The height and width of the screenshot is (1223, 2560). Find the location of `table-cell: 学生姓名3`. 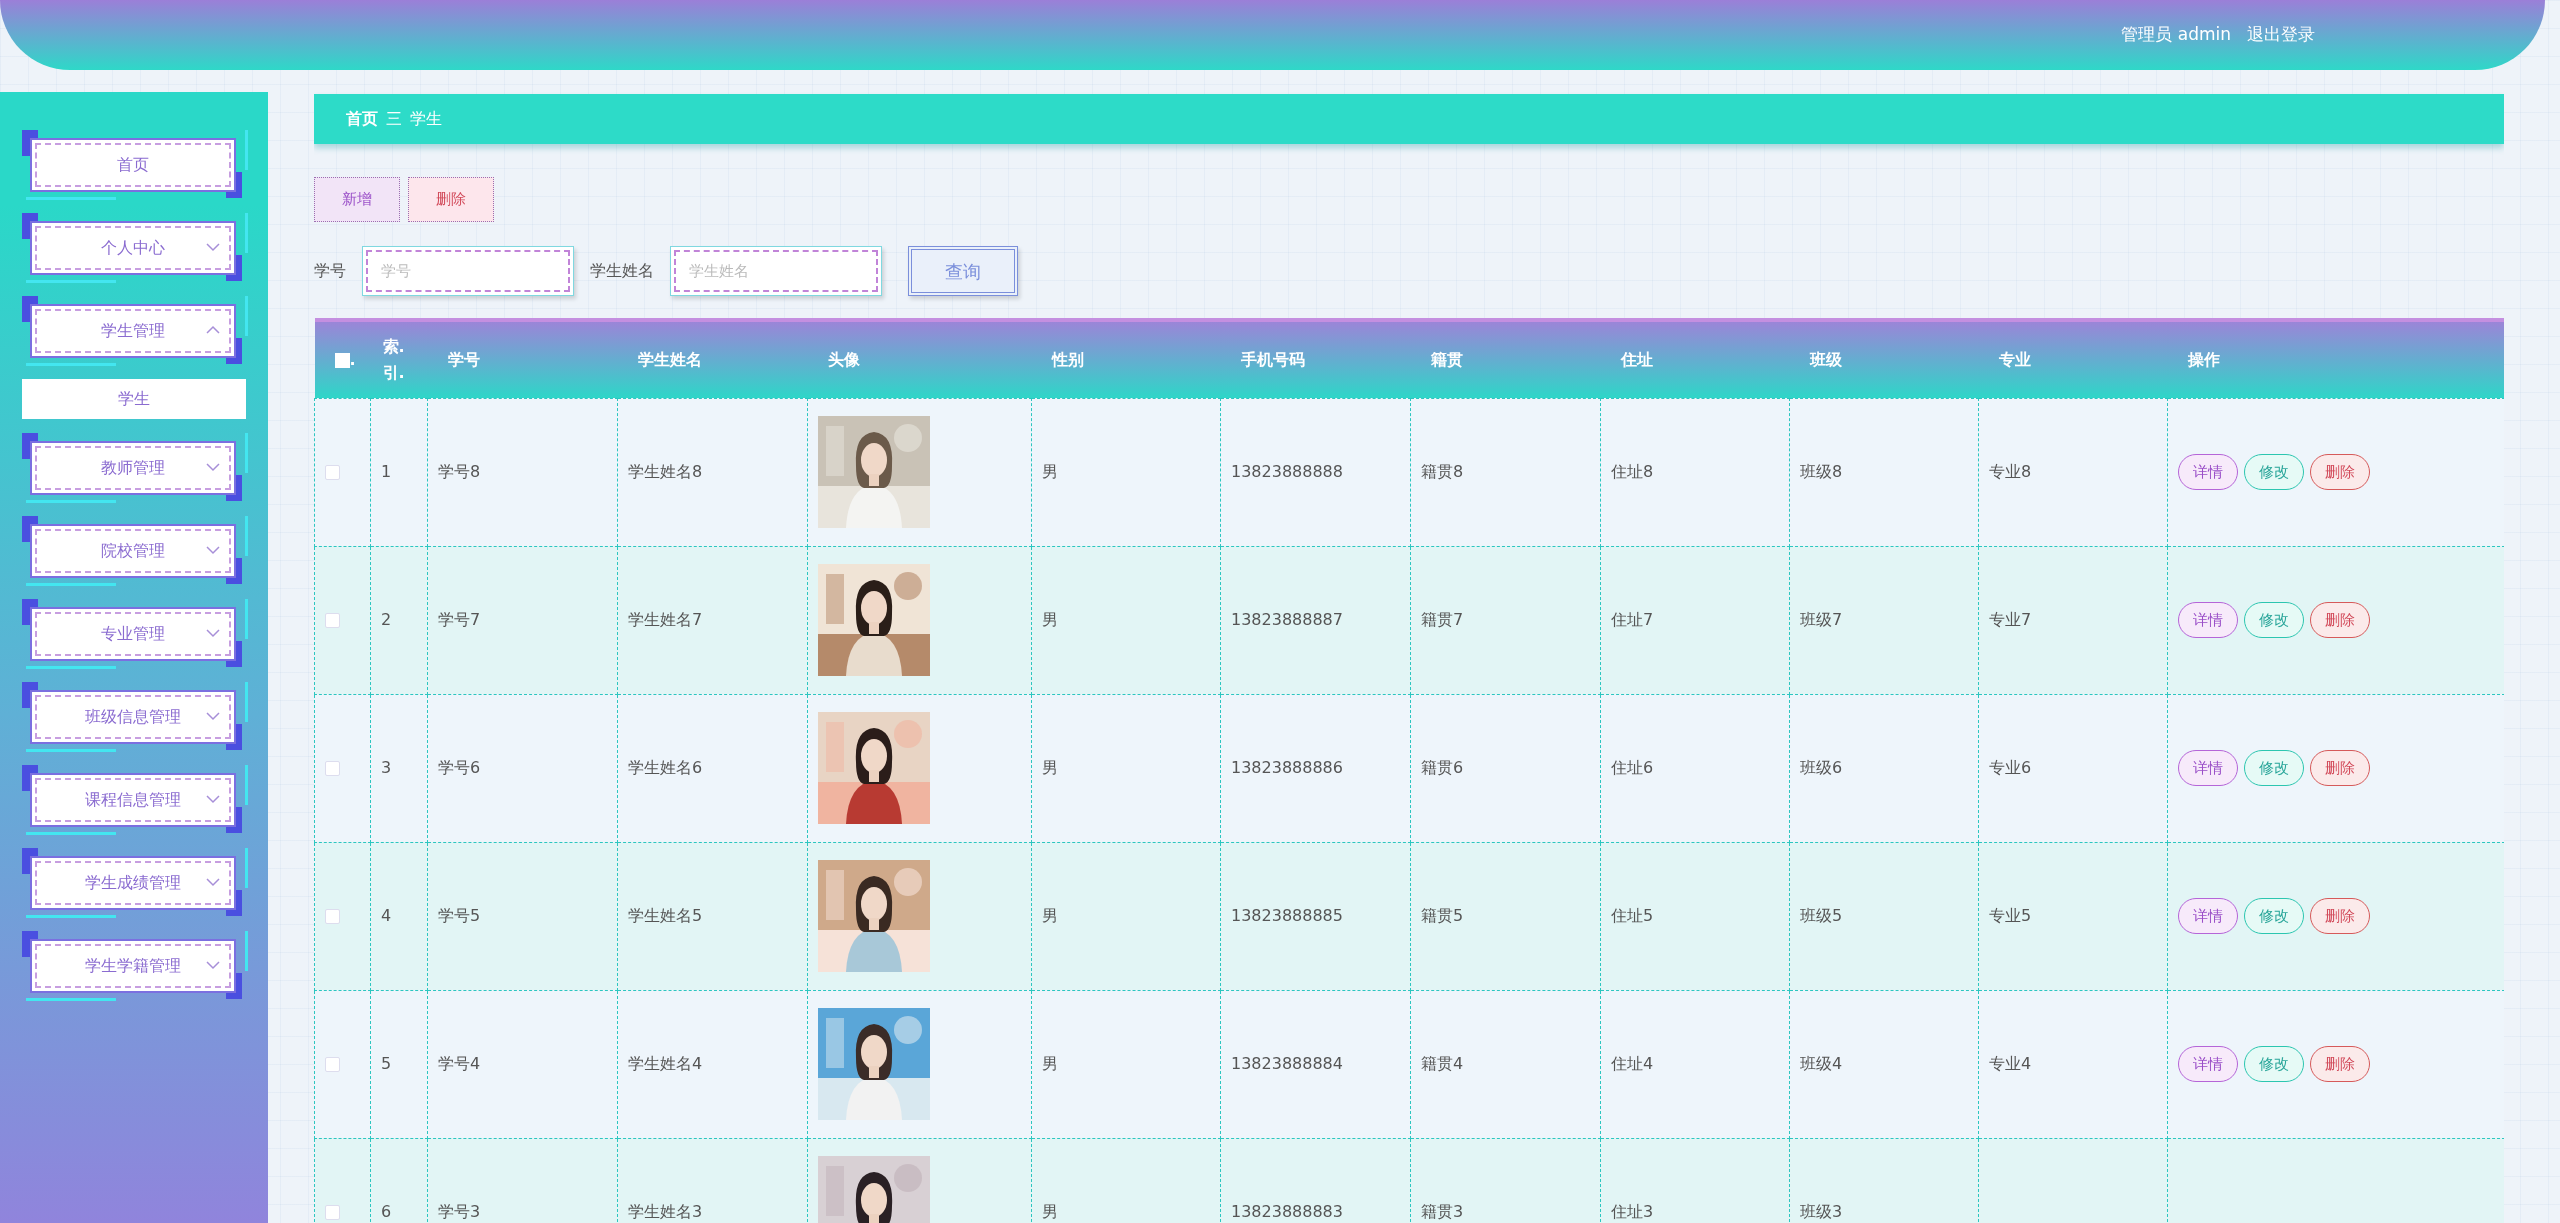

table-cell: 学生姓名3 is located at coordinates (665, 1211).